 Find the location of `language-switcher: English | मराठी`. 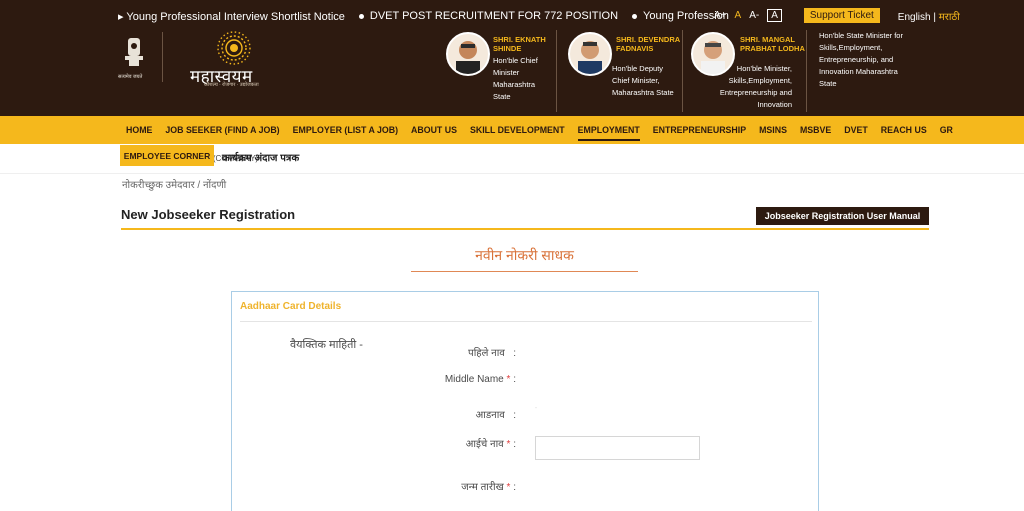

language-switcher: English | मराठी is located at coordinates (929, 16).